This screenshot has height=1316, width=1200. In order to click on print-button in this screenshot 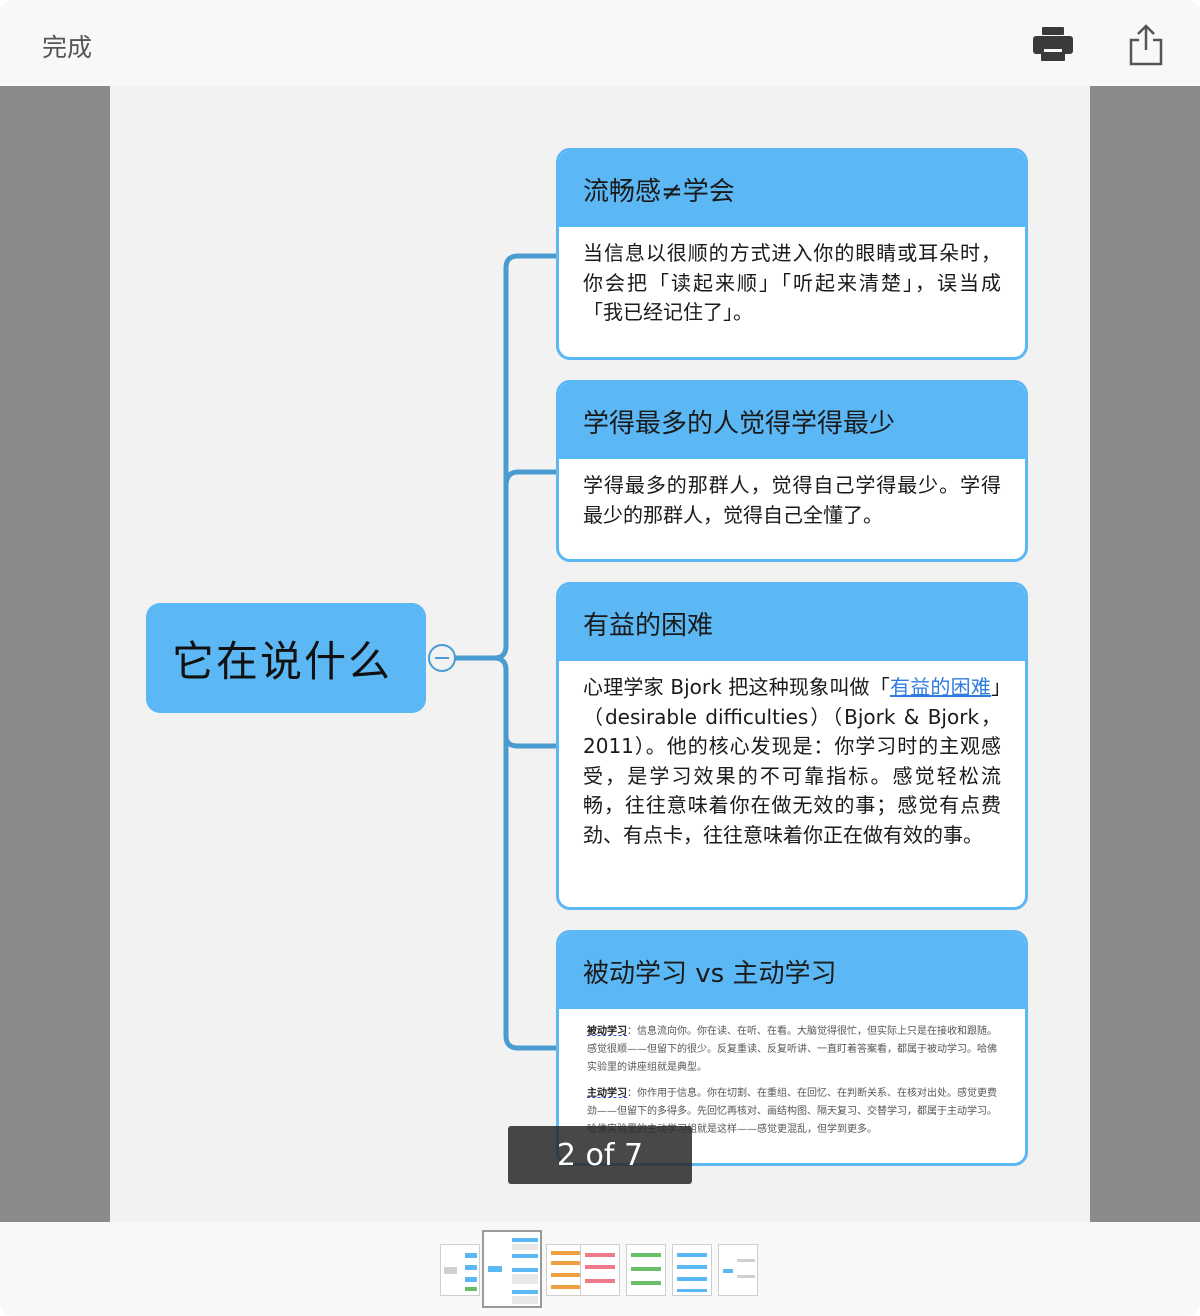, I will do `click(1053, 45)`.